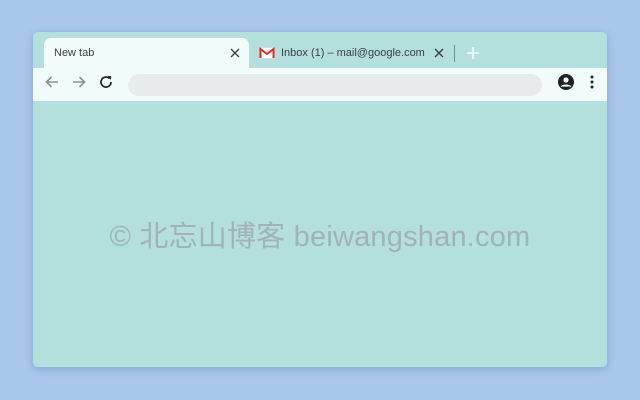 The height and width of the screenshot is (400, 640). Describe the element at coordinates (454, 53) in the screenshot. I see `tab-separator` at that location.